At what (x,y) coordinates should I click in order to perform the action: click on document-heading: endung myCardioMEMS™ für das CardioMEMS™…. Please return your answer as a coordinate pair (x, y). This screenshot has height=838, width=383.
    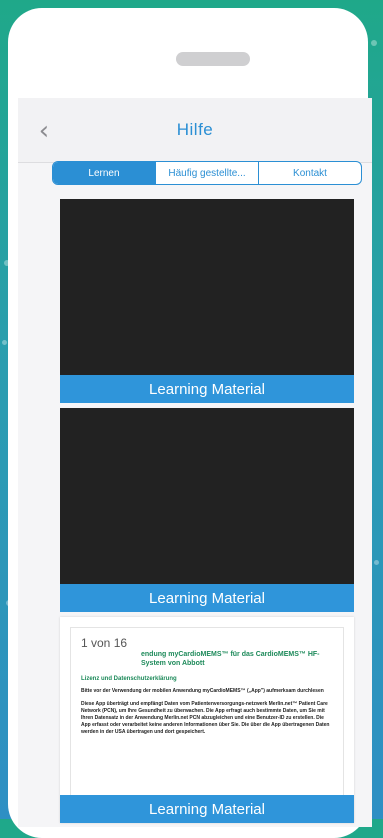
    Looking at the image, I should click on (230, 659).